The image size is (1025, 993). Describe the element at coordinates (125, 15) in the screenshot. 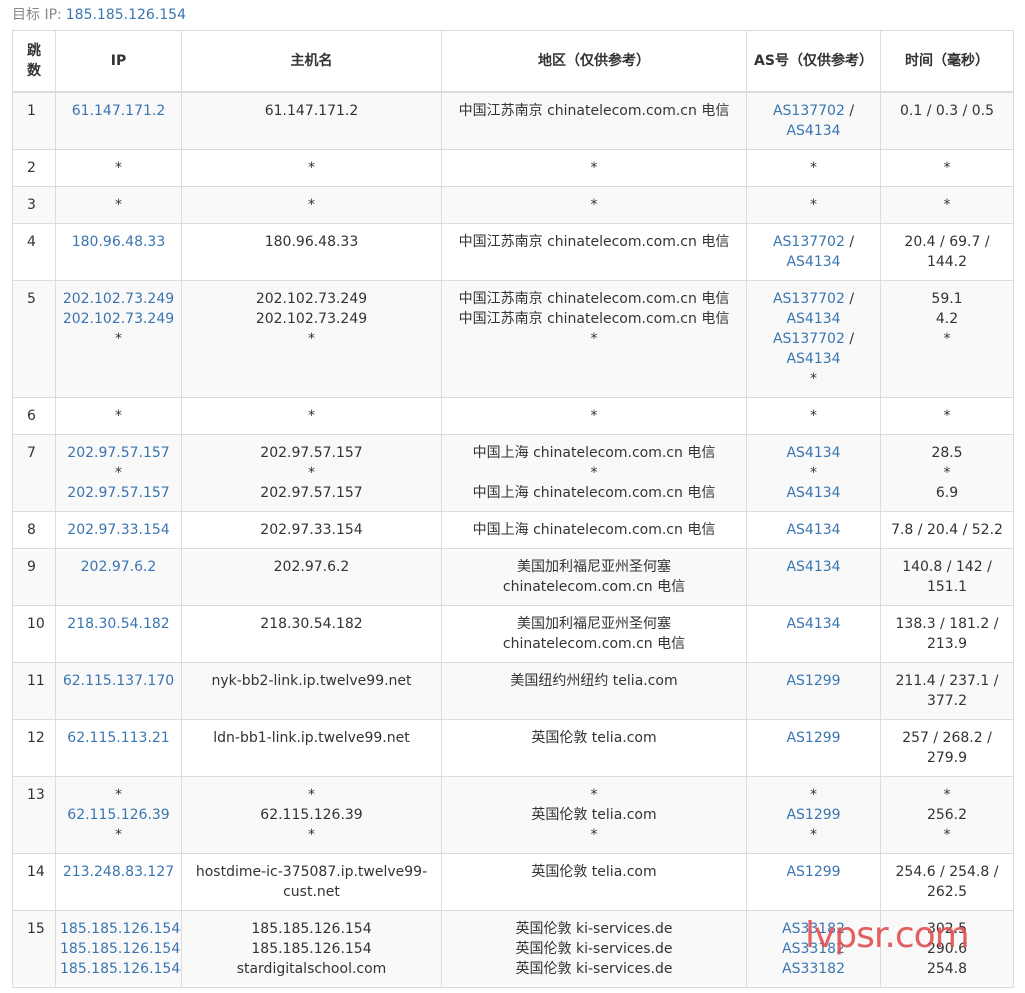

I see `target-ip-value: 185.185.126.154` at that location.